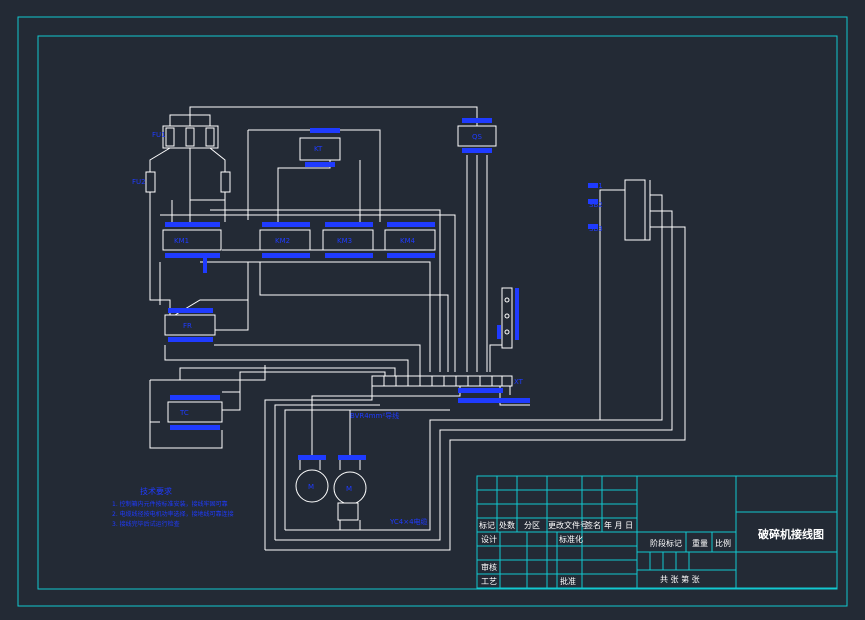 The image size is (865, 620). What do you see at coordinates (568, 525) in the screenshot?
I see `tb-change-doc: 更改文件号` at bounding box center [568, 525].